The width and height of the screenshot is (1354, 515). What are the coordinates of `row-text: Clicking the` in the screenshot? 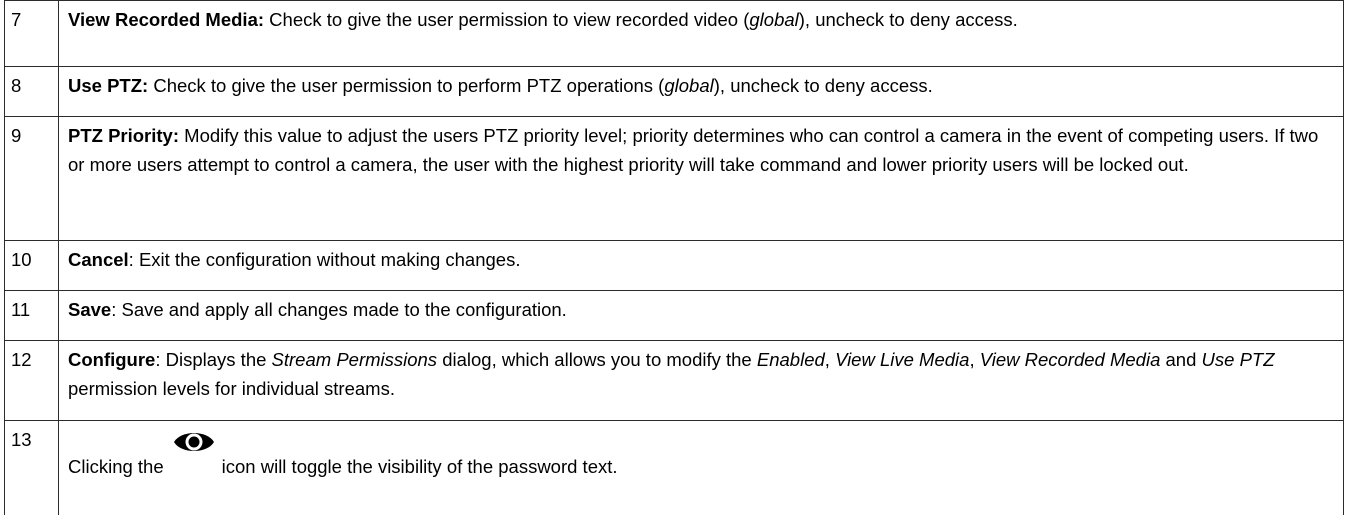 It's located at (116, 466).